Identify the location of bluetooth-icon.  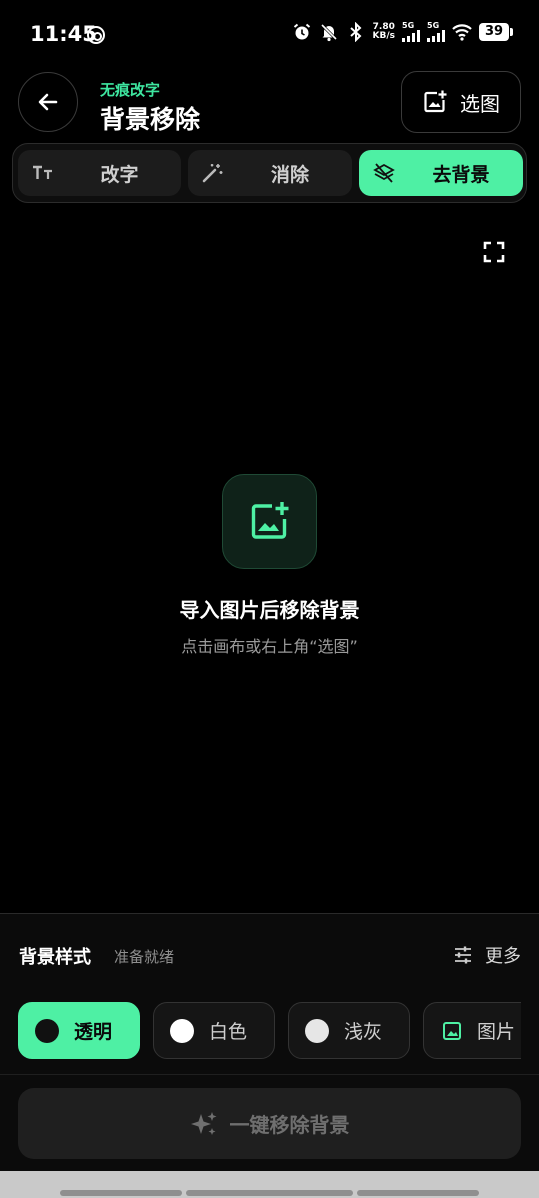
(355, 32).